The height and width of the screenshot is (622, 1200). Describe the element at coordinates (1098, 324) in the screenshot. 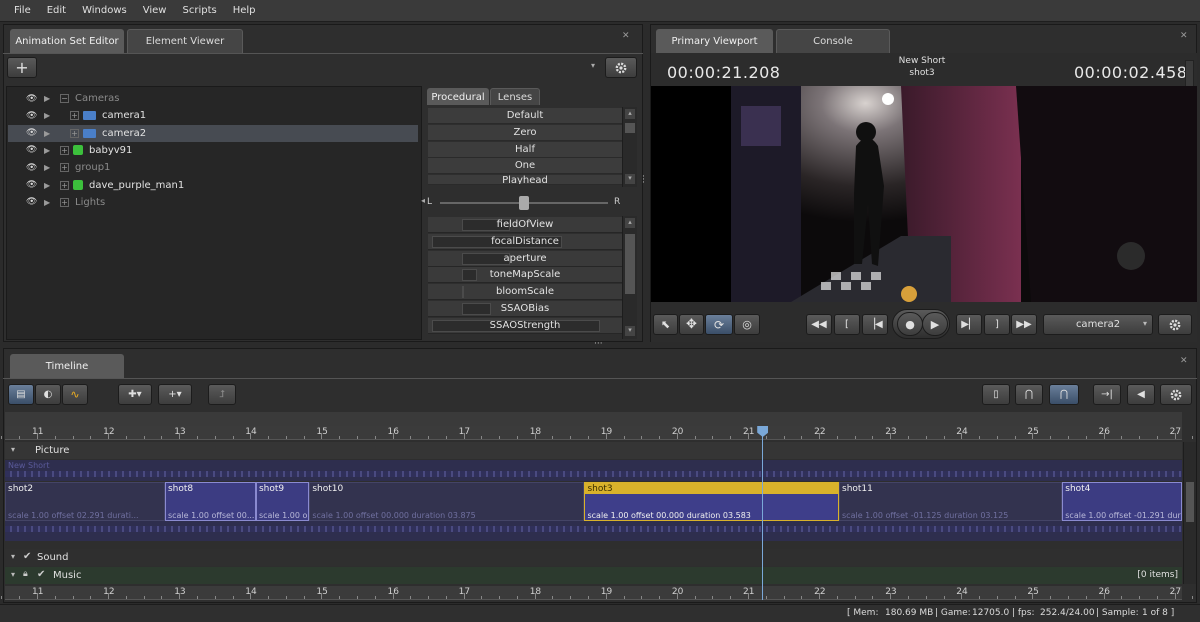

I see `camera-select: camera2 ▾` at that location.